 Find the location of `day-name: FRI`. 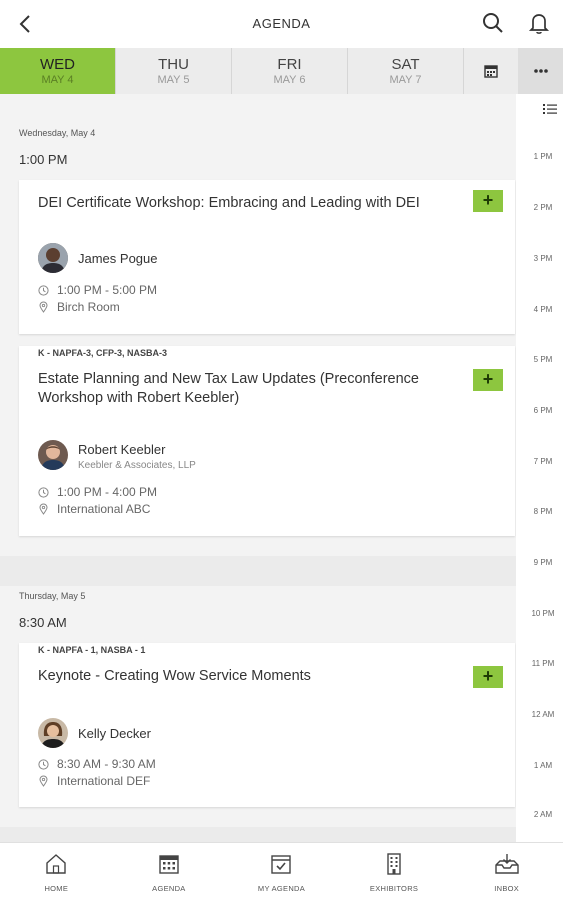

day-name: FRI is located at coordinates (289, 64).